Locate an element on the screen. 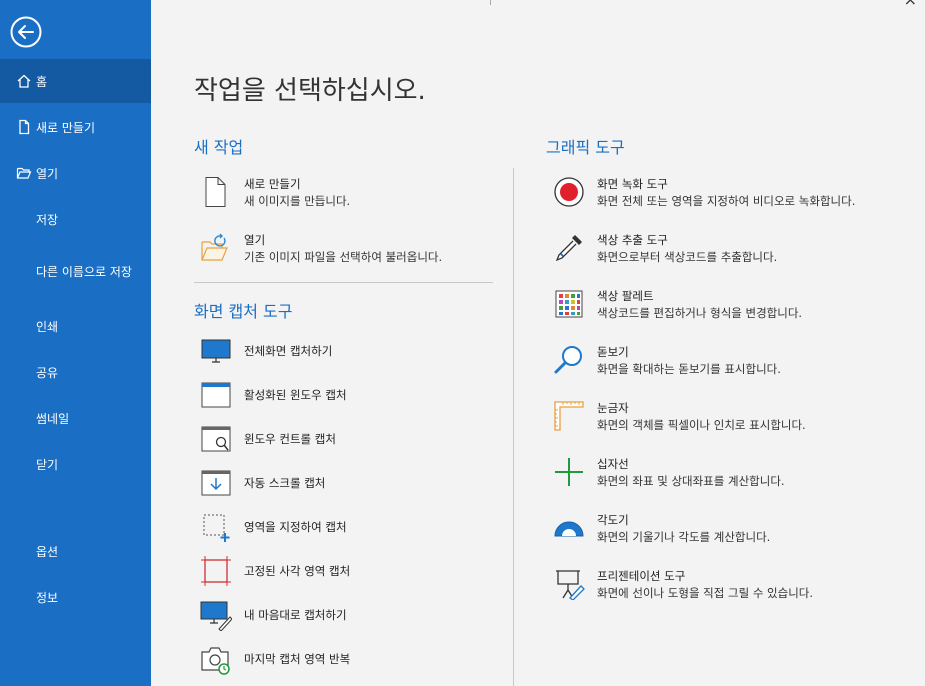  capture-freehand: 내 마음대로 캡처하기 is located at coordinates (273, 615).